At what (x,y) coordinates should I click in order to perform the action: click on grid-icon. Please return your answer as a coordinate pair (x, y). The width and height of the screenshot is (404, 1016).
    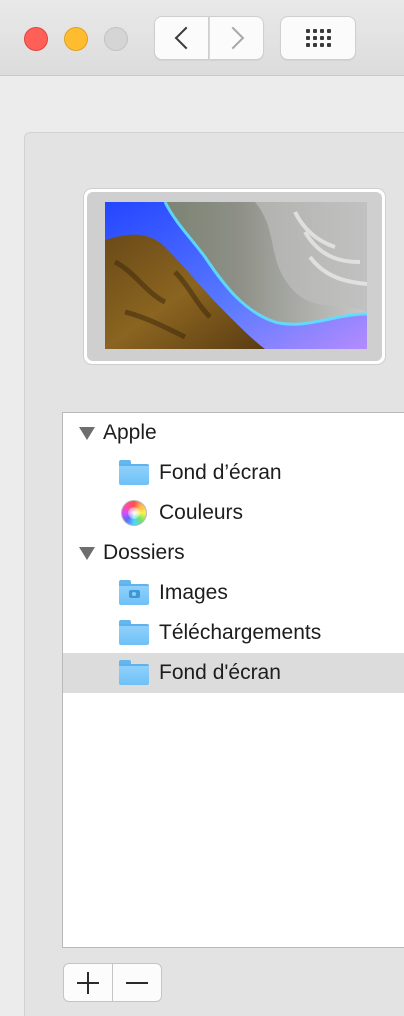
    Looking at the image, I should click on (318, 38).